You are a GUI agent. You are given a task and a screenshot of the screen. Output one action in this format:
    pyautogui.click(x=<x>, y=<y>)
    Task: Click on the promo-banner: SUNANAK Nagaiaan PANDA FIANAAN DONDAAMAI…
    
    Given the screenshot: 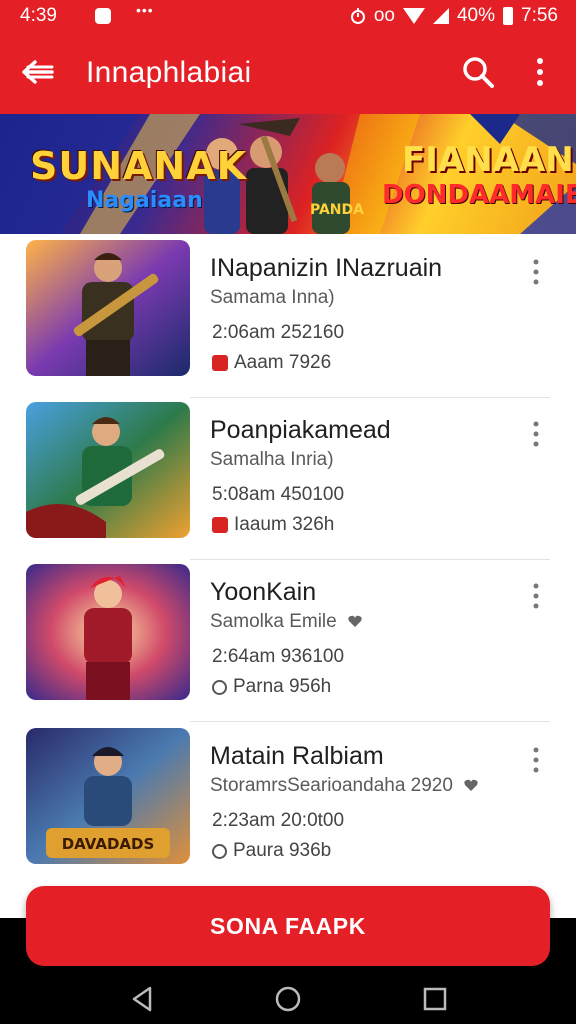 What is the action you would take?
    pyautogui.click(x=288, y=174)
    